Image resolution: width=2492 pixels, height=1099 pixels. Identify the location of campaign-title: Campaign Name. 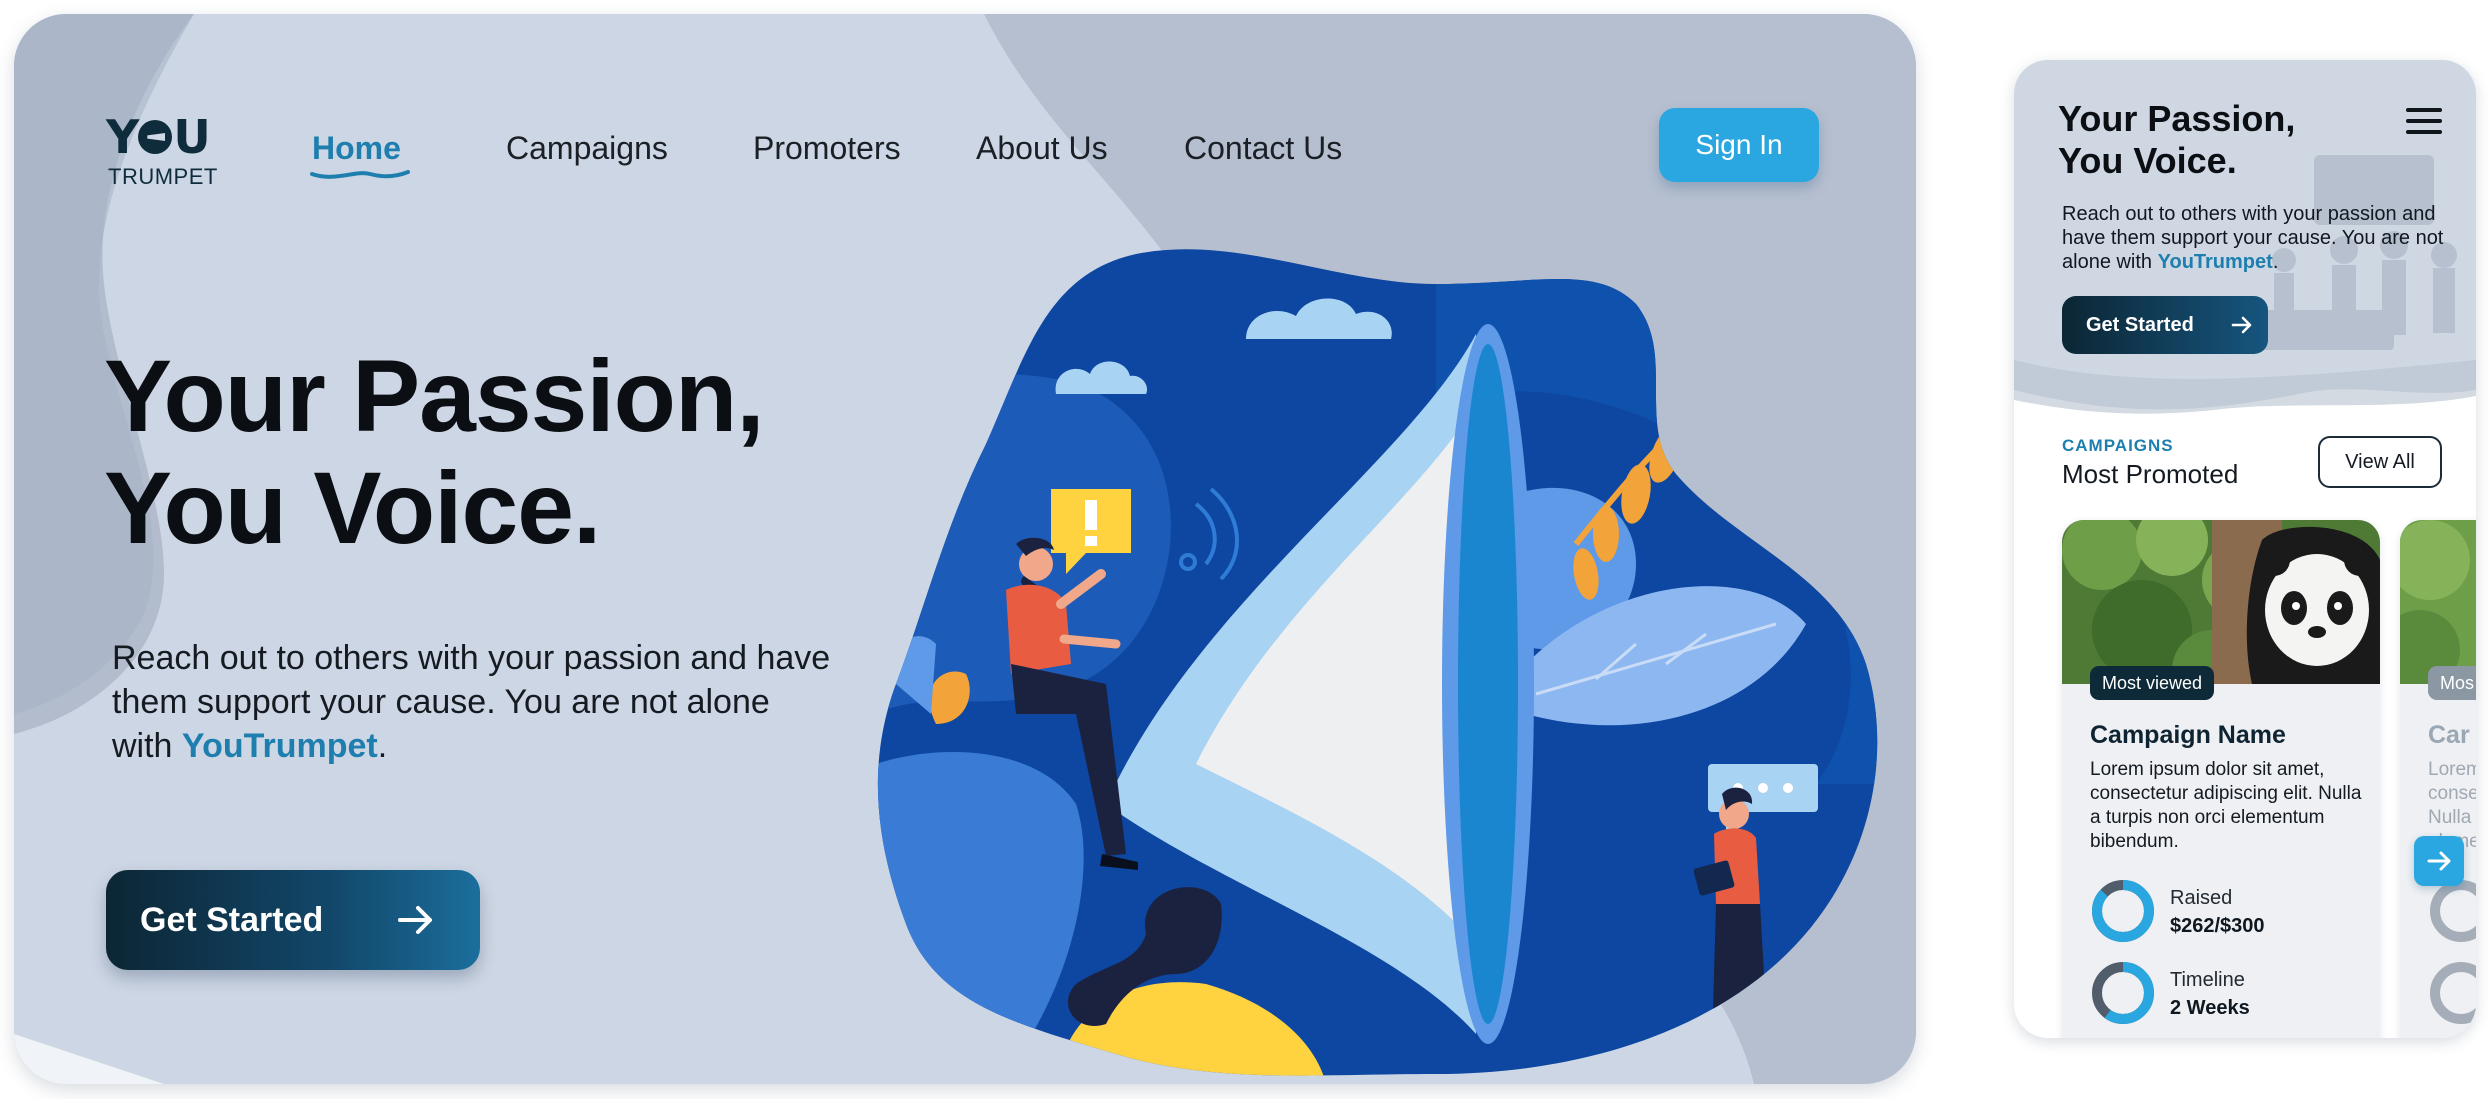
(2188, 735).